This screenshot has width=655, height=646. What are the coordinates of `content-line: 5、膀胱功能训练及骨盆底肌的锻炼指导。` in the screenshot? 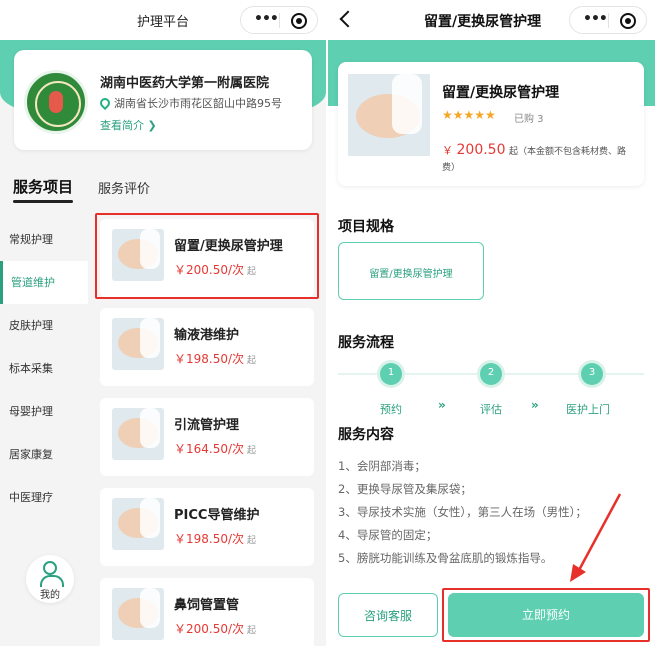 It's located at (445, 558).